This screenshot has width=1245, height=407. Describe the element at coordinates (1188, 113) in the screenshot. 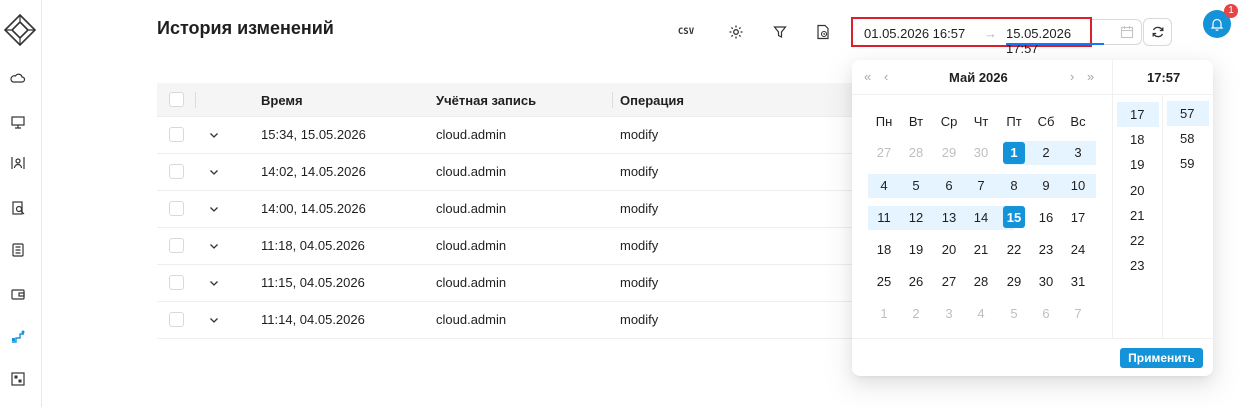

I see `minute-option: 57` at that location.